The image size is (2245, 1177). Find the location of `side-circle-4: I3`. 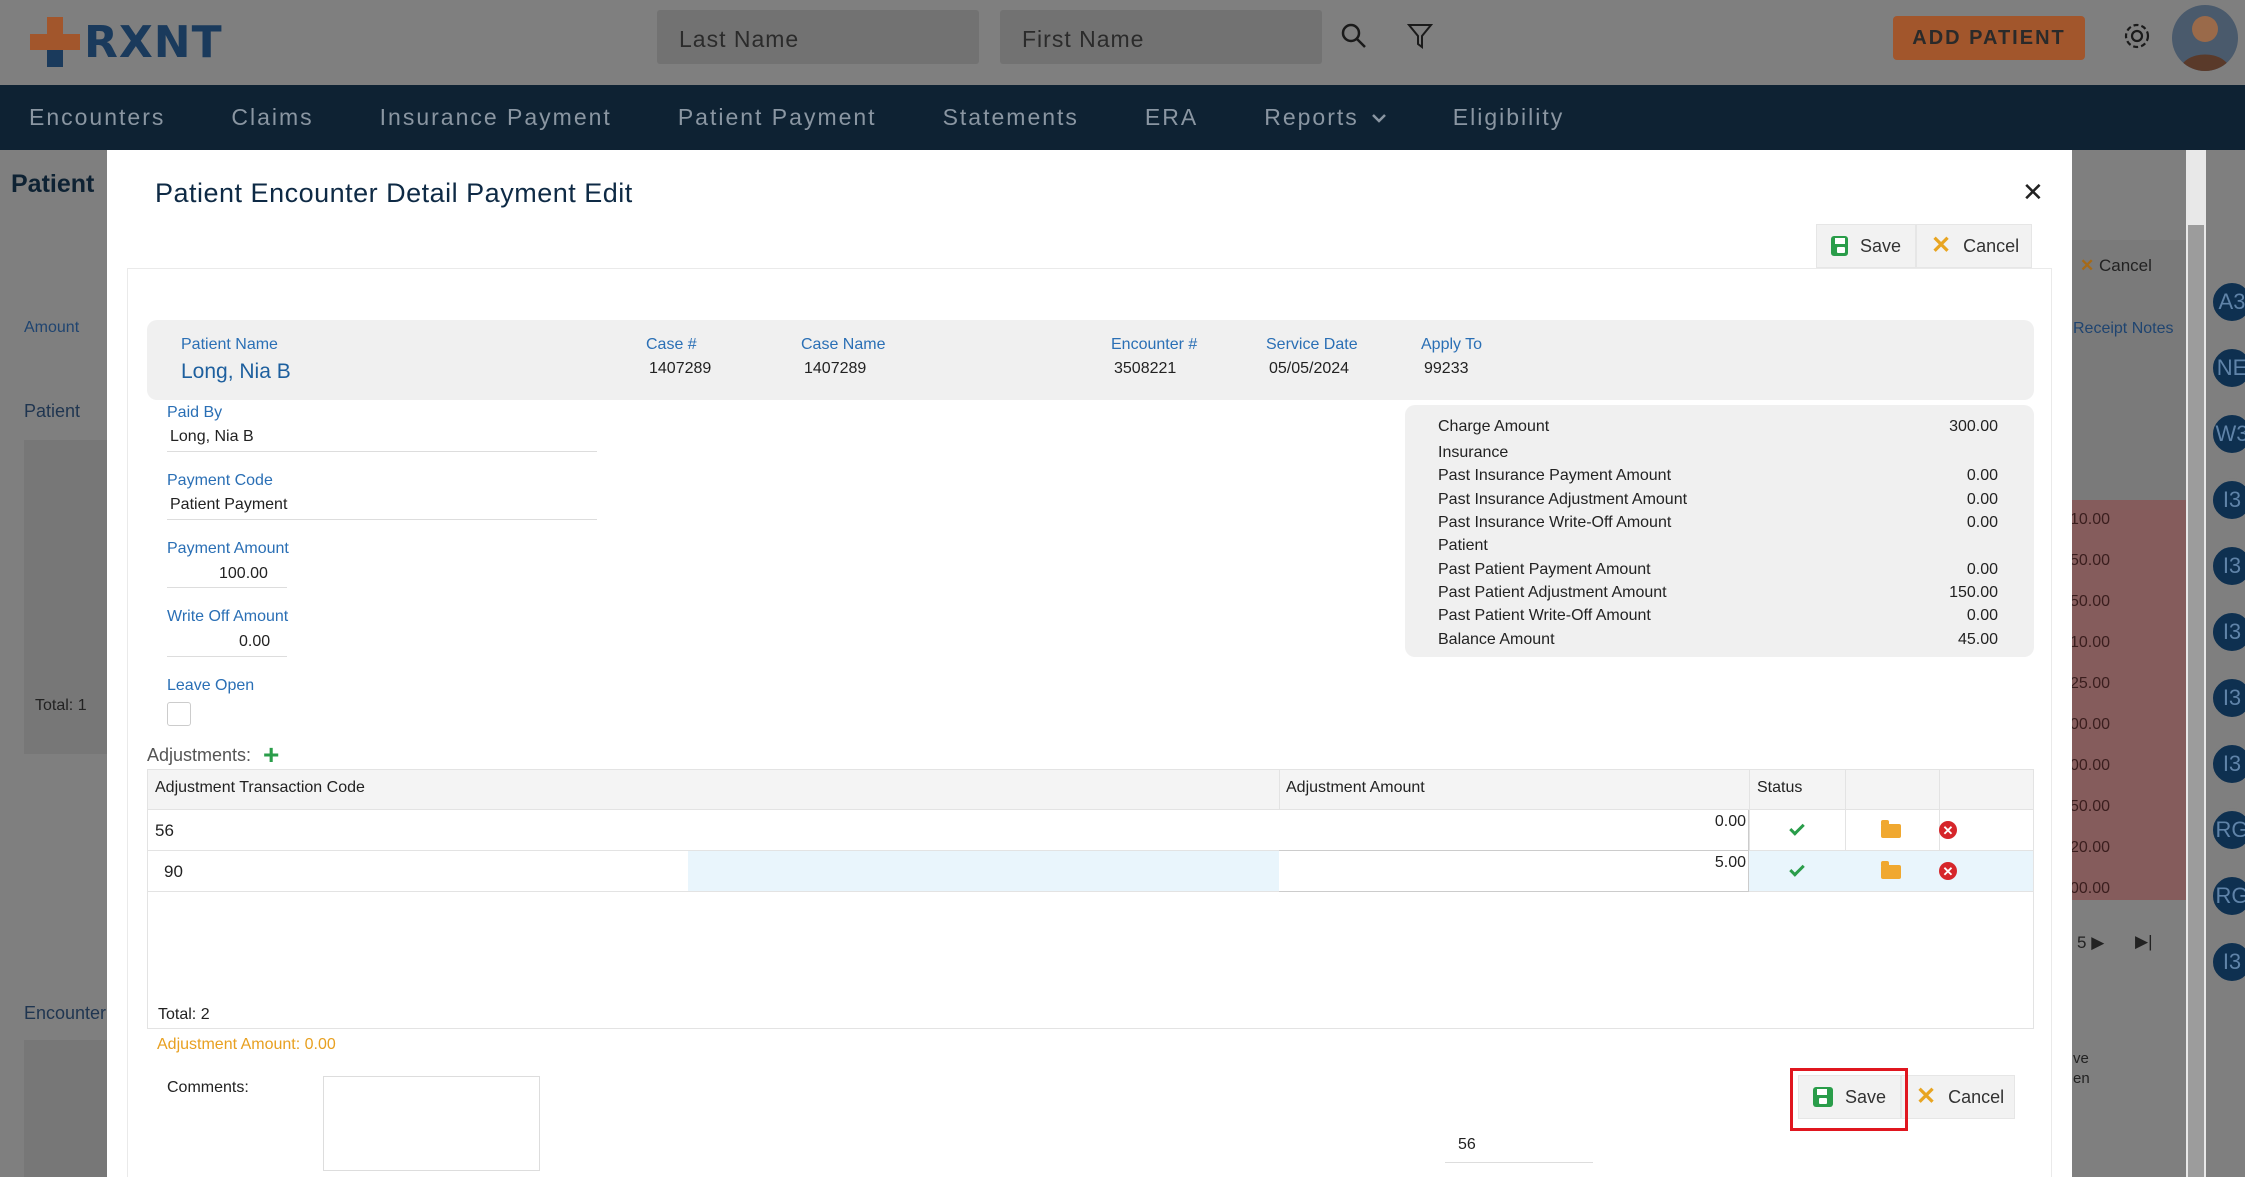

side-circle-4: I3 is located at coordinates (2227, 566).